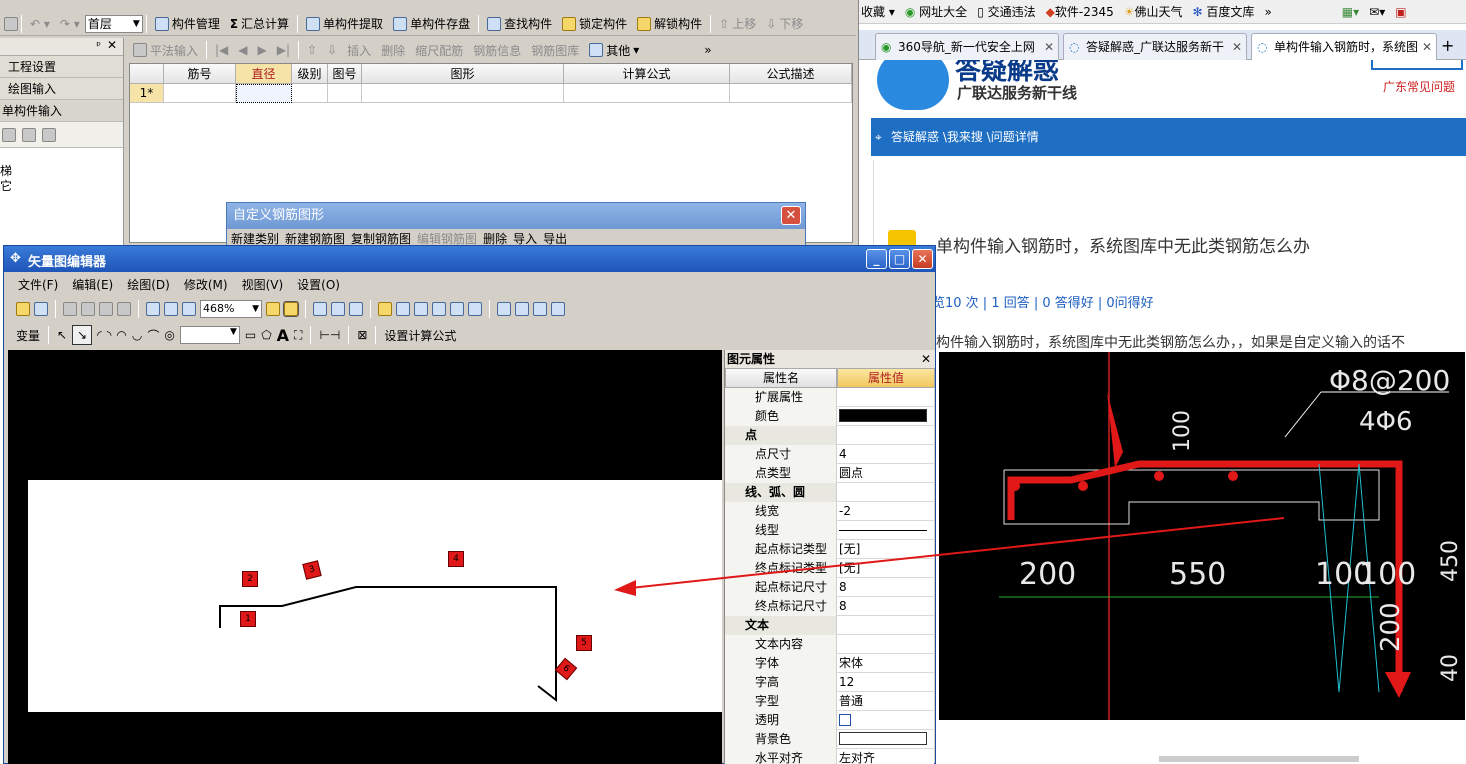 The width and height of the screenshot is (1466, 764). I want to click on select-mode-icon, so click(291, 309).